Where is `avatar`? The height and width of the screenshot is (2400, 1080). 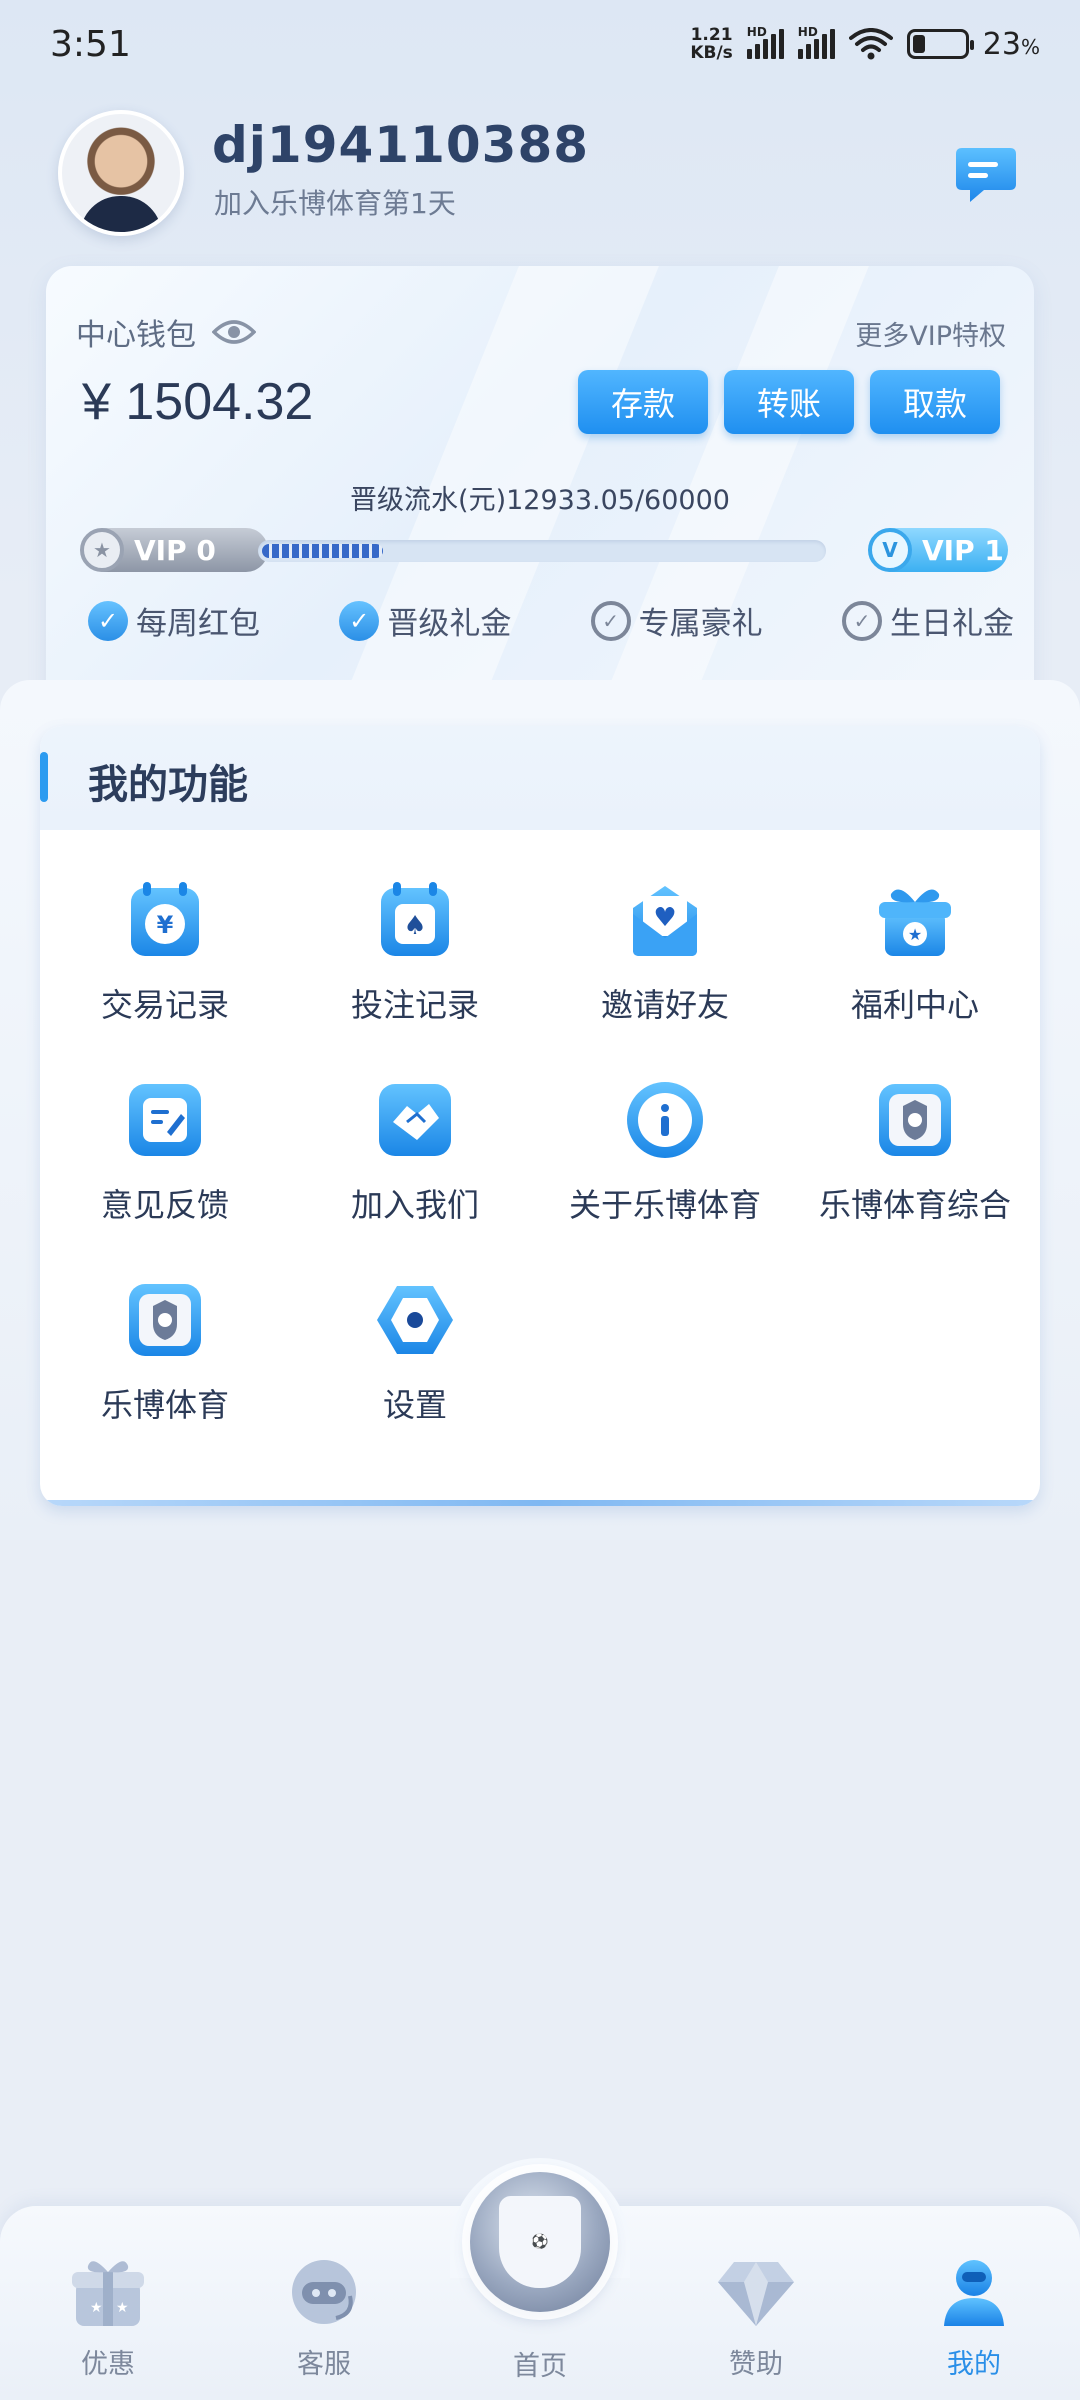
avatar is located at coordinates (121, 173).